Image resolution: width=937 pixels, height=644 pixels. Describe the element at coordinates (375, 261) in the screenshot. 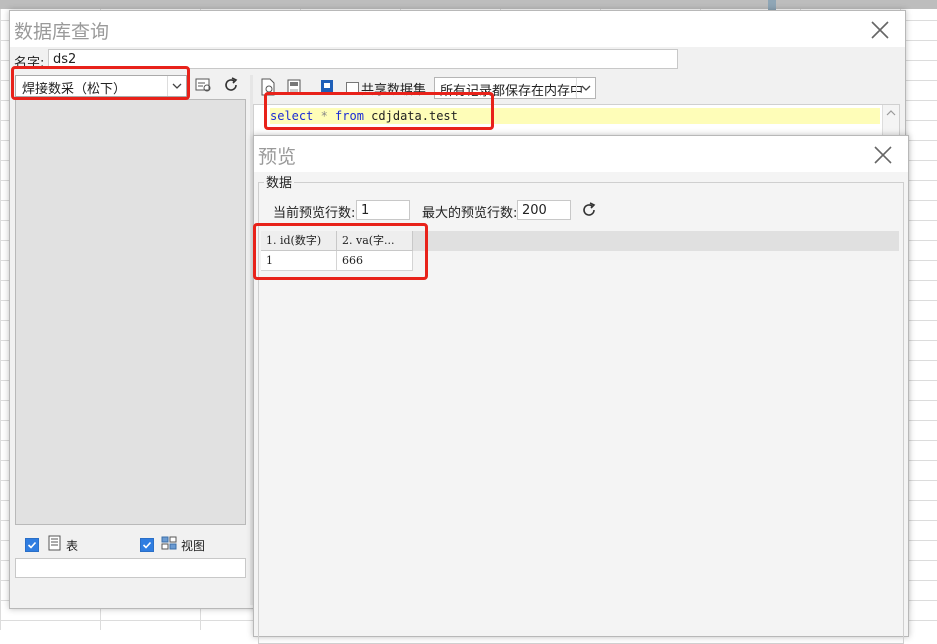

I see `table-cell: 666` at that location.